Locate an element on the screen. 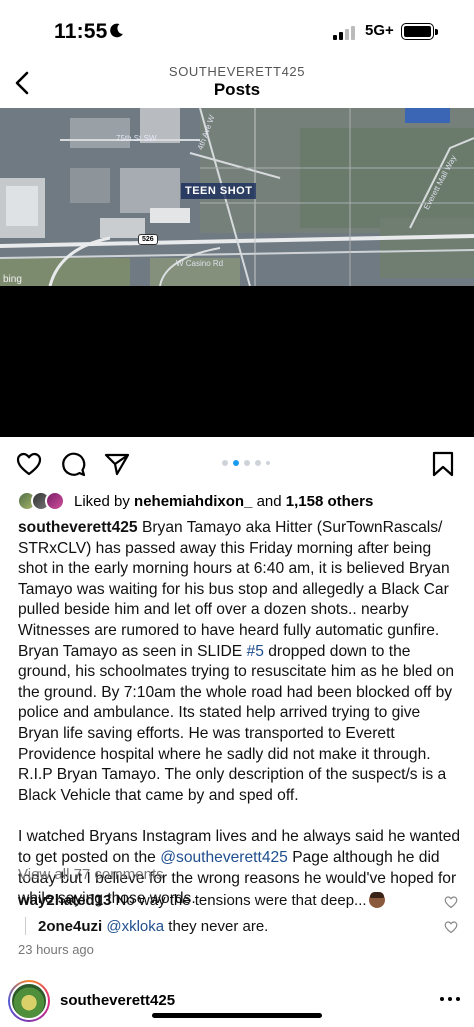  comment-reply: 2one4uzi @xkloka they never are. is located at coordinates (248, 926).